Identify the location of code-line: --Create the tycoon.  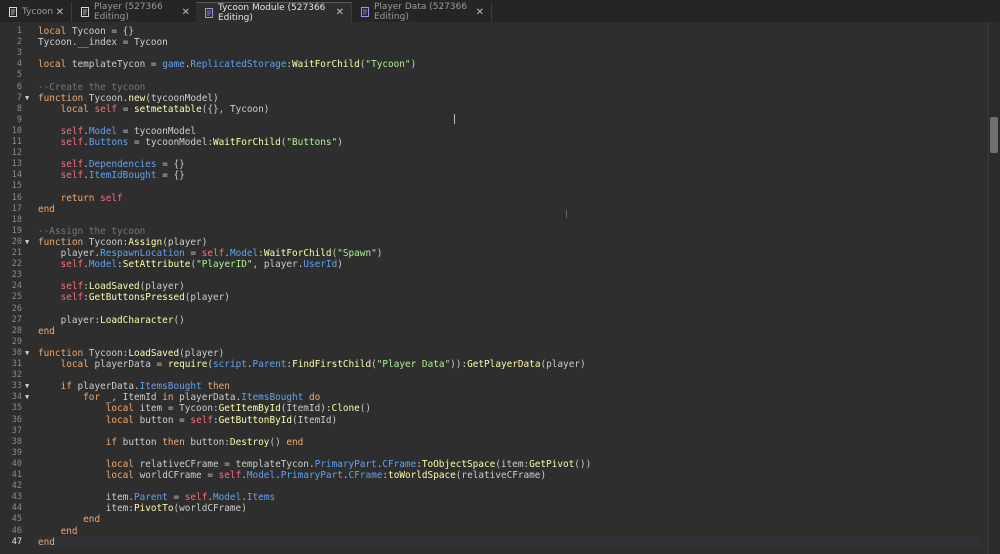
(91, 87).